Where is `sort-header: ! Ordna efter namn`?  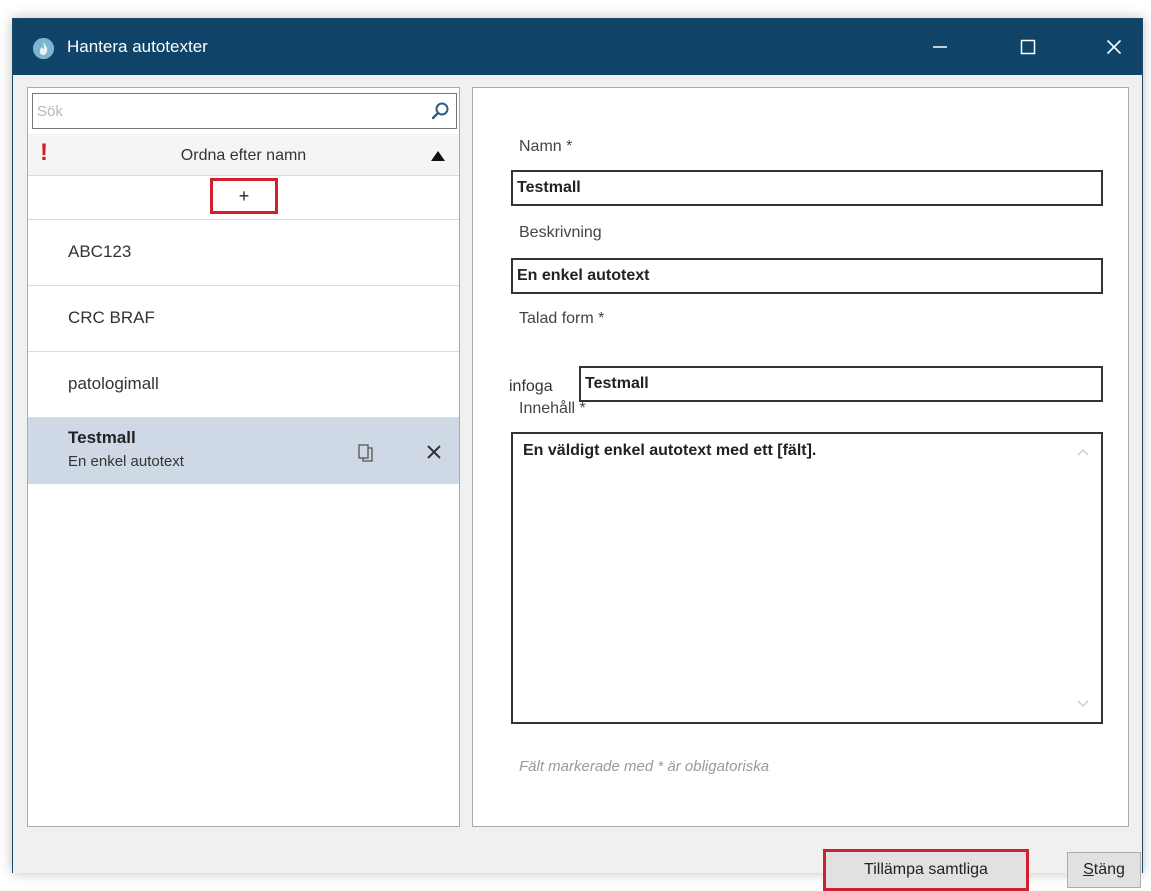
sort-header: ! Ordna efter namn is located at coordinates (243, 155).